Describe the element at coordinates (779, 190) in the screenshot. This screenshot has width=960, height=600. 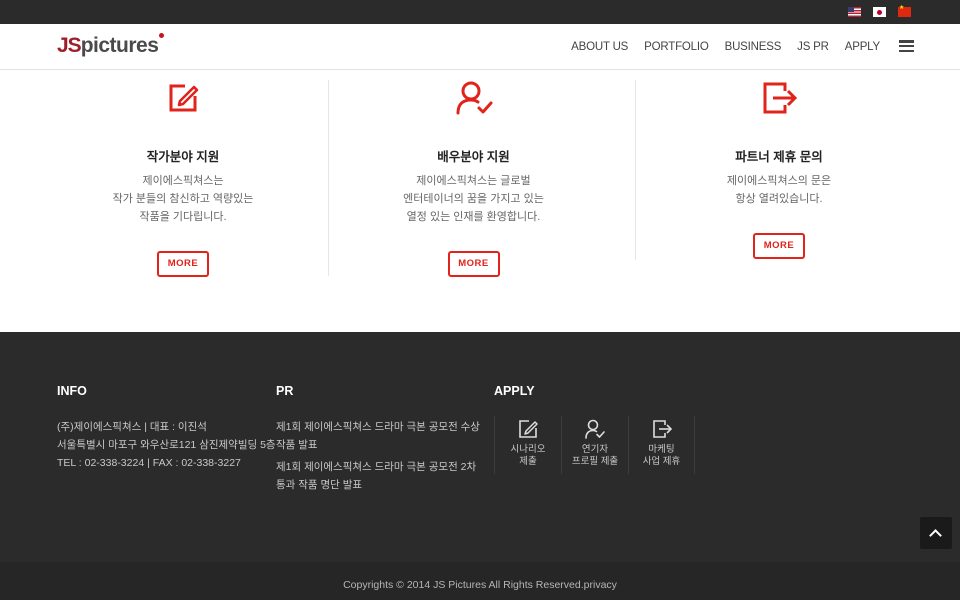
I see `feature-description: 제이에스픽쳐스의 문은 항상 열려있습니다.` at that location.